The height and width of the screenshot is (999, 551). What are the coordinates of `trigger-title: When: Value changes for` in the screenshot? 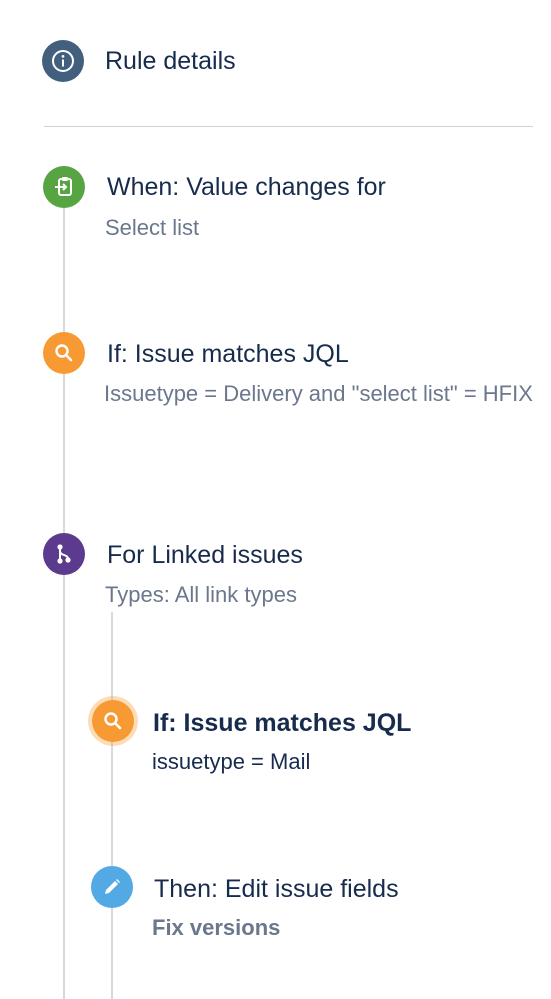 It's located at (246, 187).